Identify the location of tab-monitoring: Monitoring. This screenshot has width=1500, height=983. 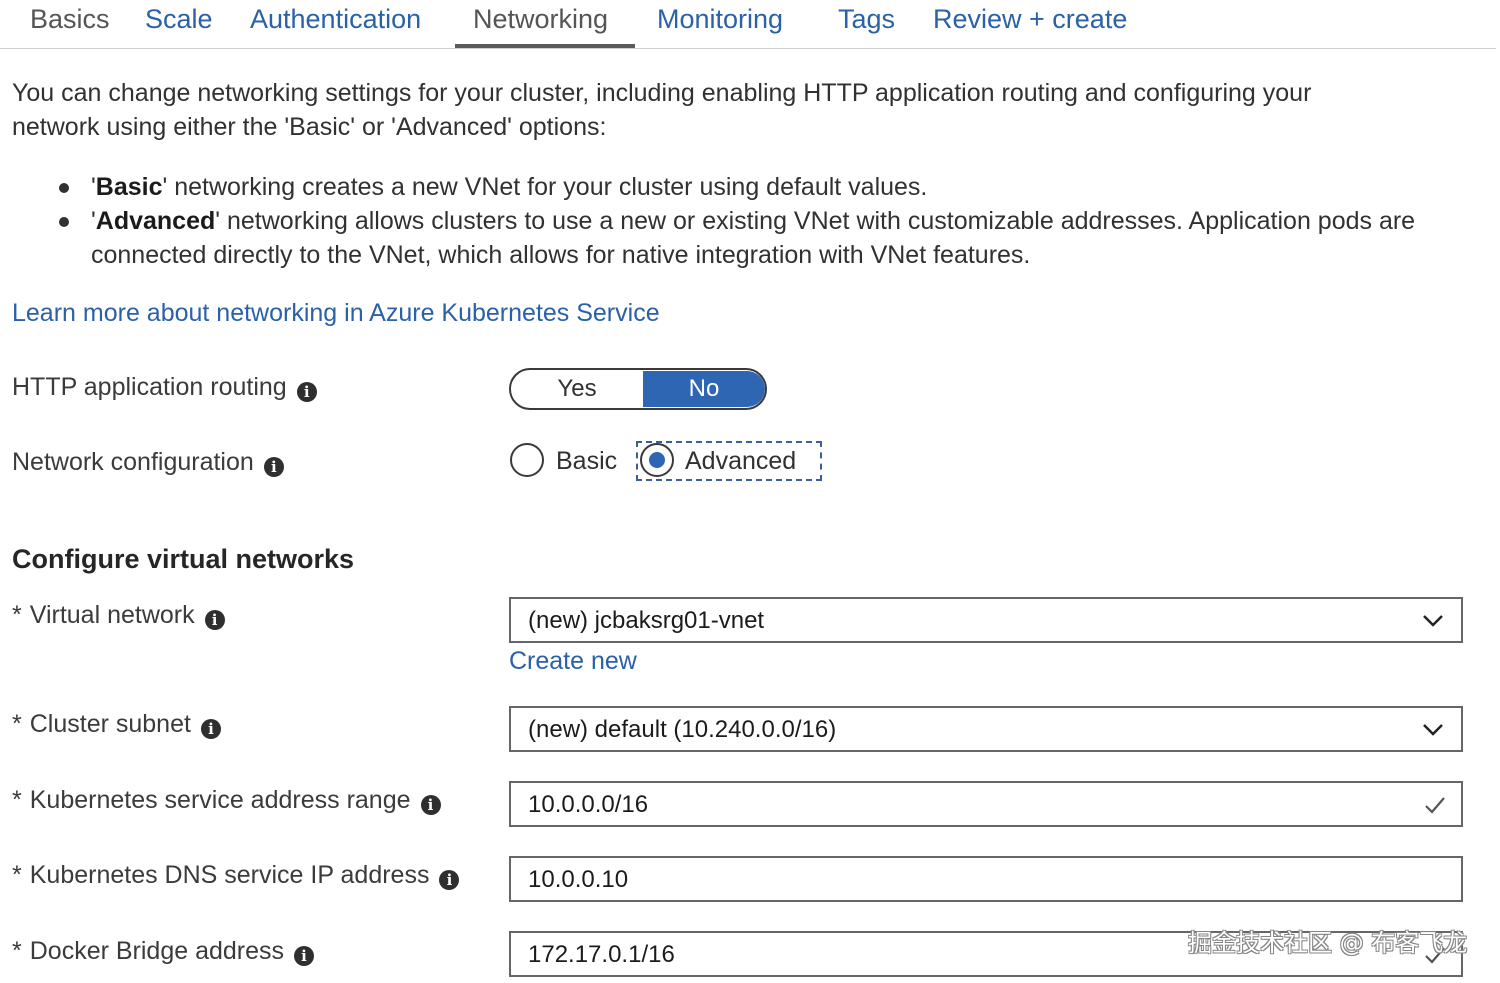
(720, 19).